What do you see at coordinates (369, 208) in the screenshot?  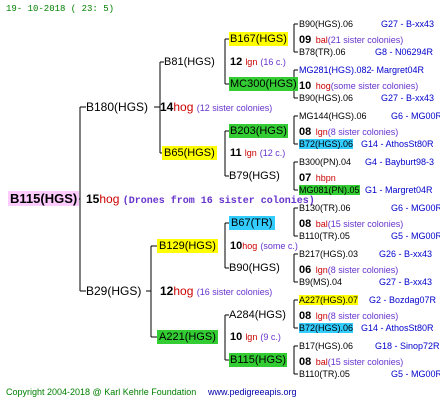 I see `gen4-e1: B130(TR).06 G6 - MG00R` at bounding box center [369, 208].